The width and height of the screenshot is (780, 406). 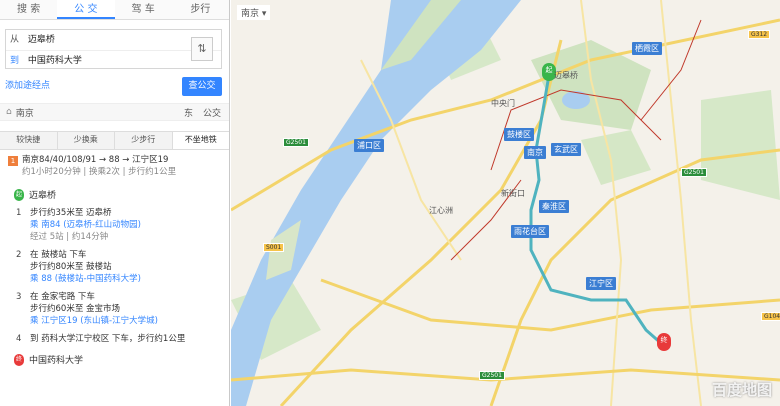 I want to click on start-station-row: 起 迈皋桥, so click(x=114, y=191).